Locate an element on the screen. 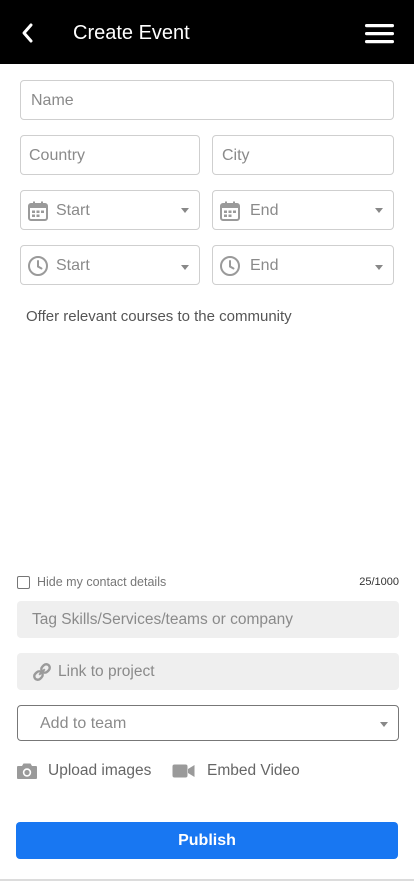 The height and width of the screenshot is (881, 414). publish-button: Publish is located at coordinates (207, 840).